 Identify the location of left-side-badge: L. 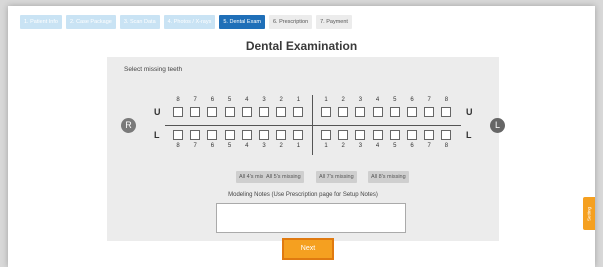
(497, 125).